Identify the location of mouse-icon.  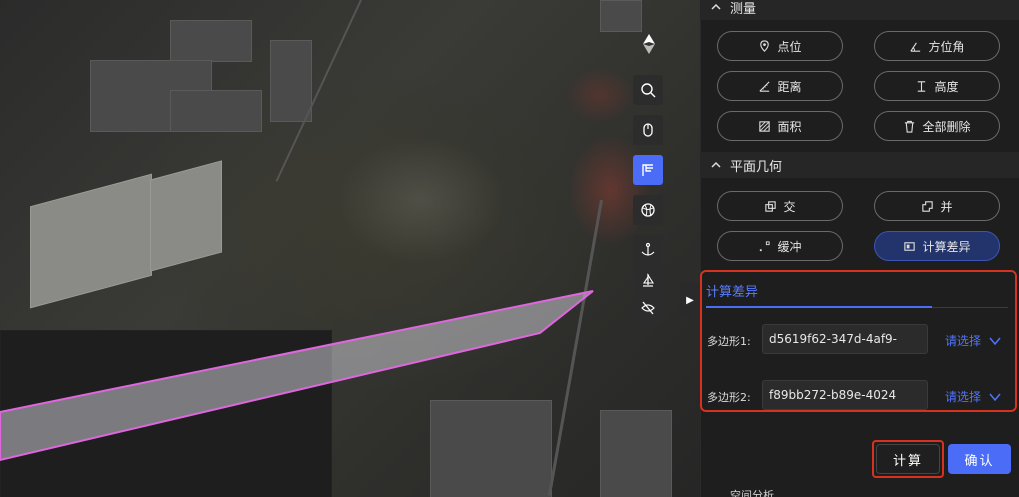
(648, 130).